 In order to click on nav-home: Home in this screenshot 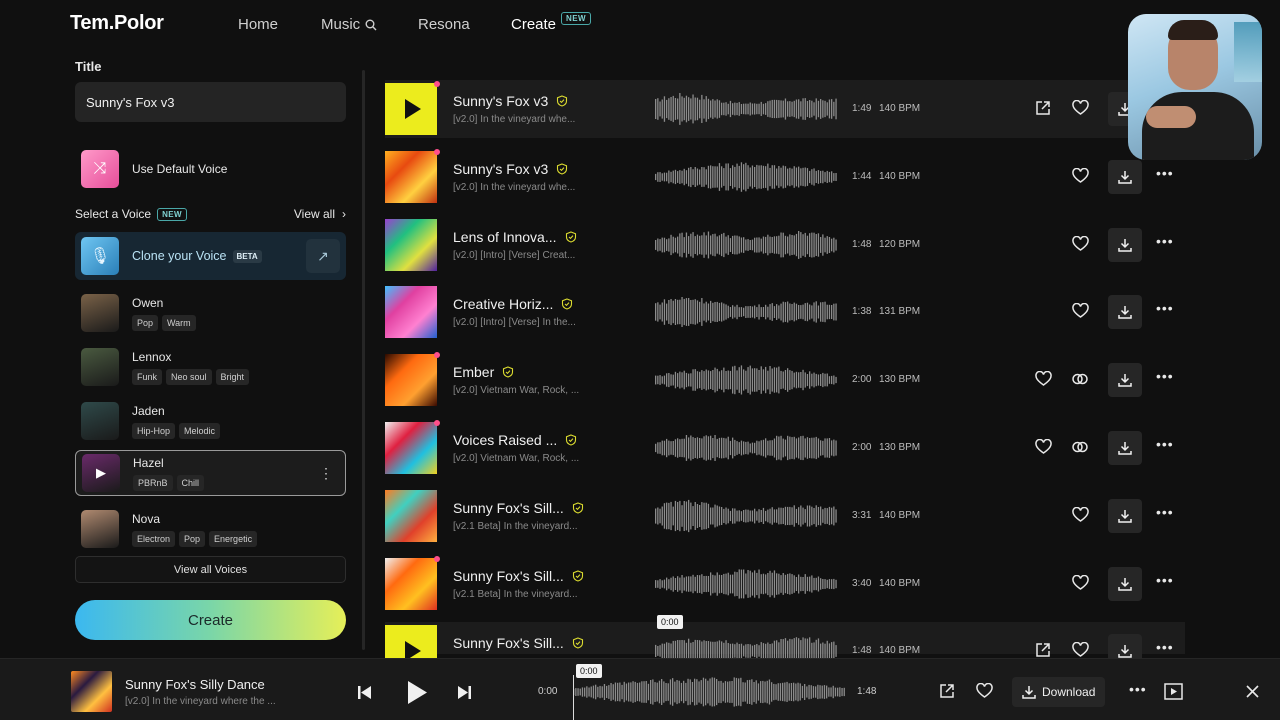, I will do `click(258, 24)`.